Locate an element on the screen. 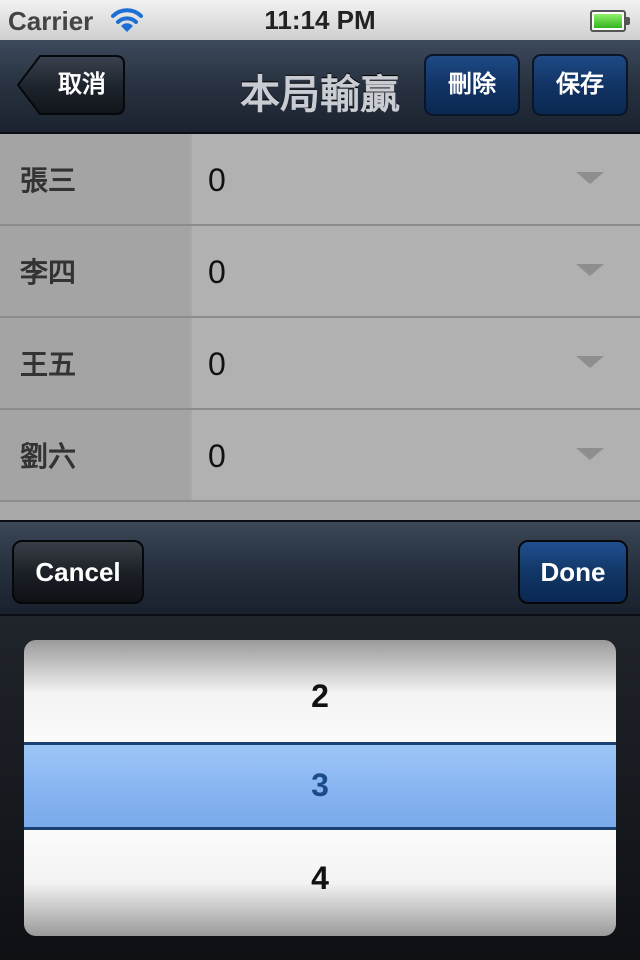  picker-option: 4 is located at coordinates (320, 878).